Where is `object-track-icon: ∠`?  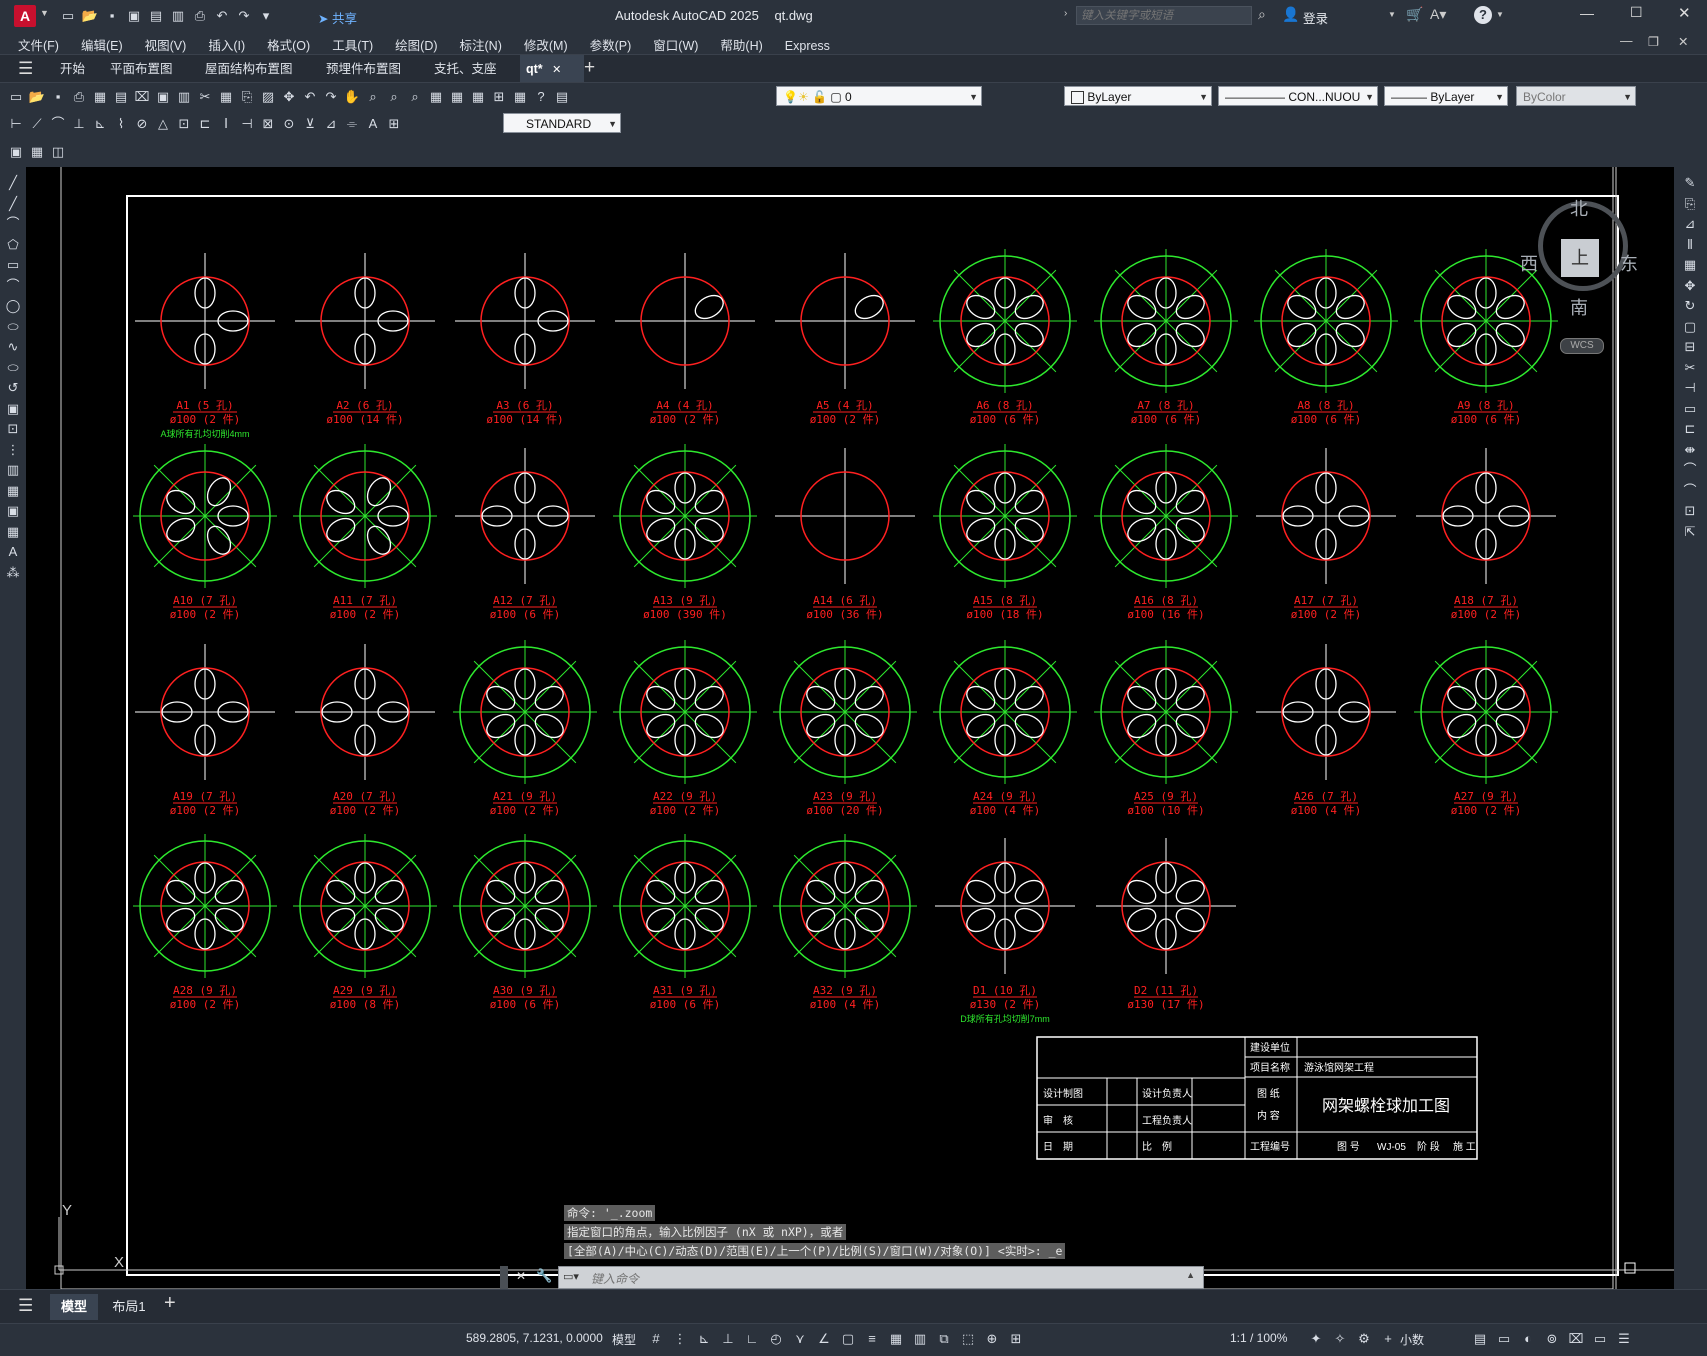
object-track-icon: ∠ is located at coordinates (824, 1339).